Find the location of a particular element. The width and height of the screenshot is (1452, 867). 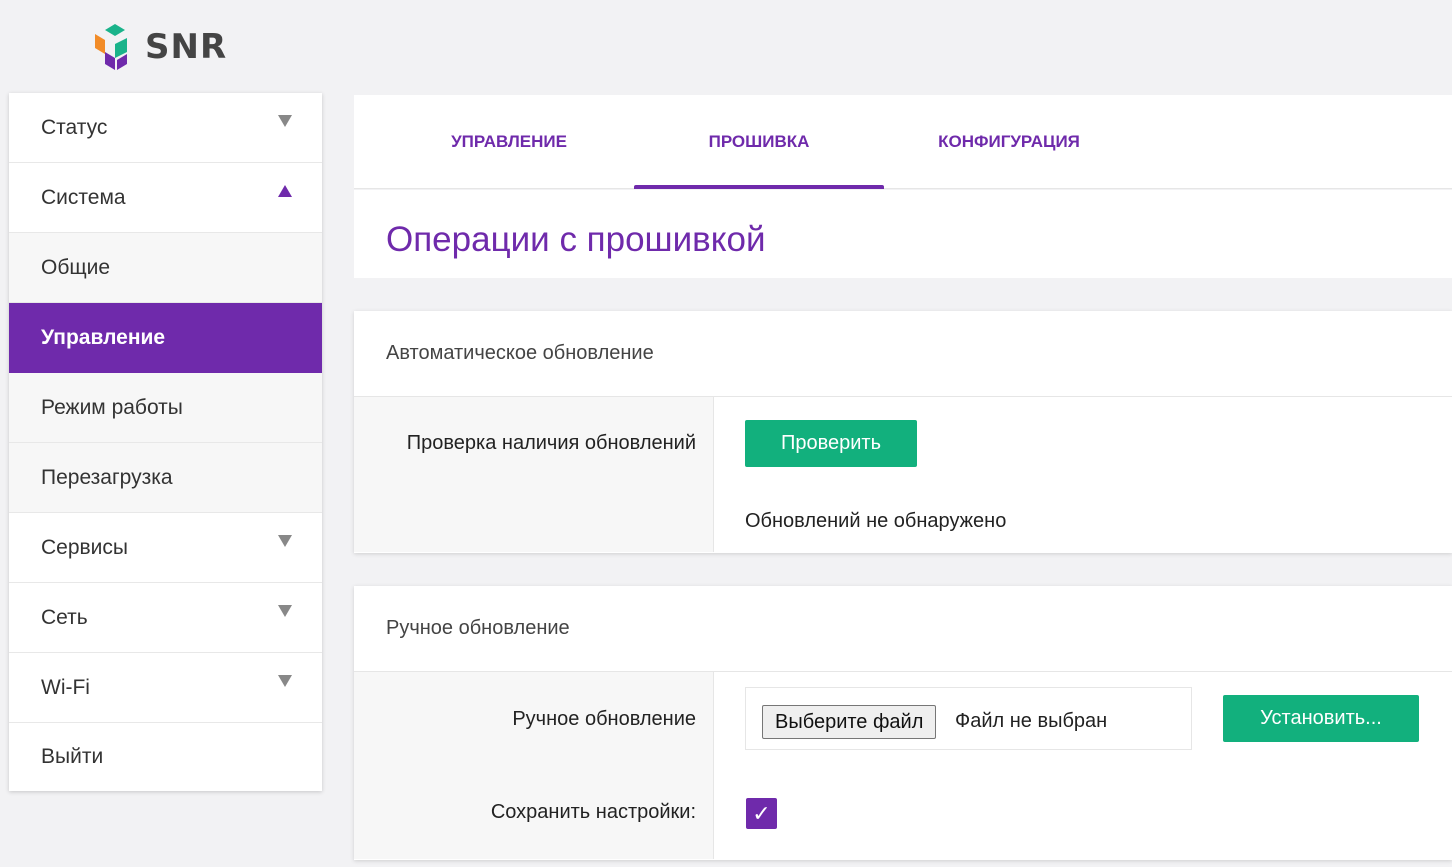

tab-label: КОНФИГУРАЦИЯ is located at coordinates (1009, 141).